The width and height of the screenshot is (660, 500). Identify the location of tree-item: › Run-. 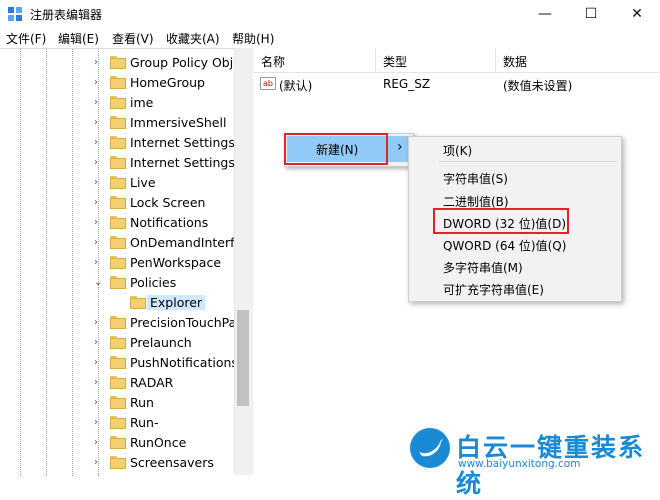
(117, 423).